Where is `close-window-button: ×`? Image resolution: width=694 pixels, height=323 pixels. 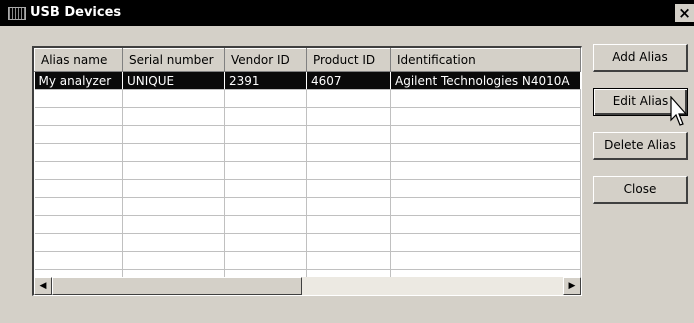
close-window-button: × is located at coordinates (684, 13).